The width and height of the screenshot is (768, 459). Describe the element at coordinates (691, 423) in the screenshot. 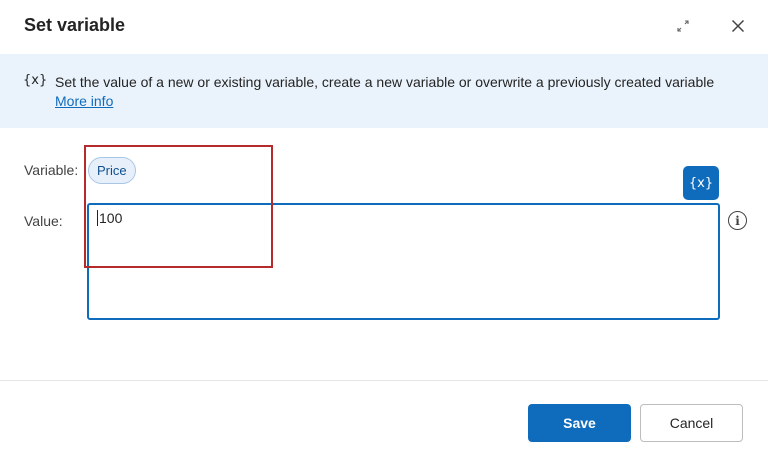

I see `cancel-button: Cancel` at that location.